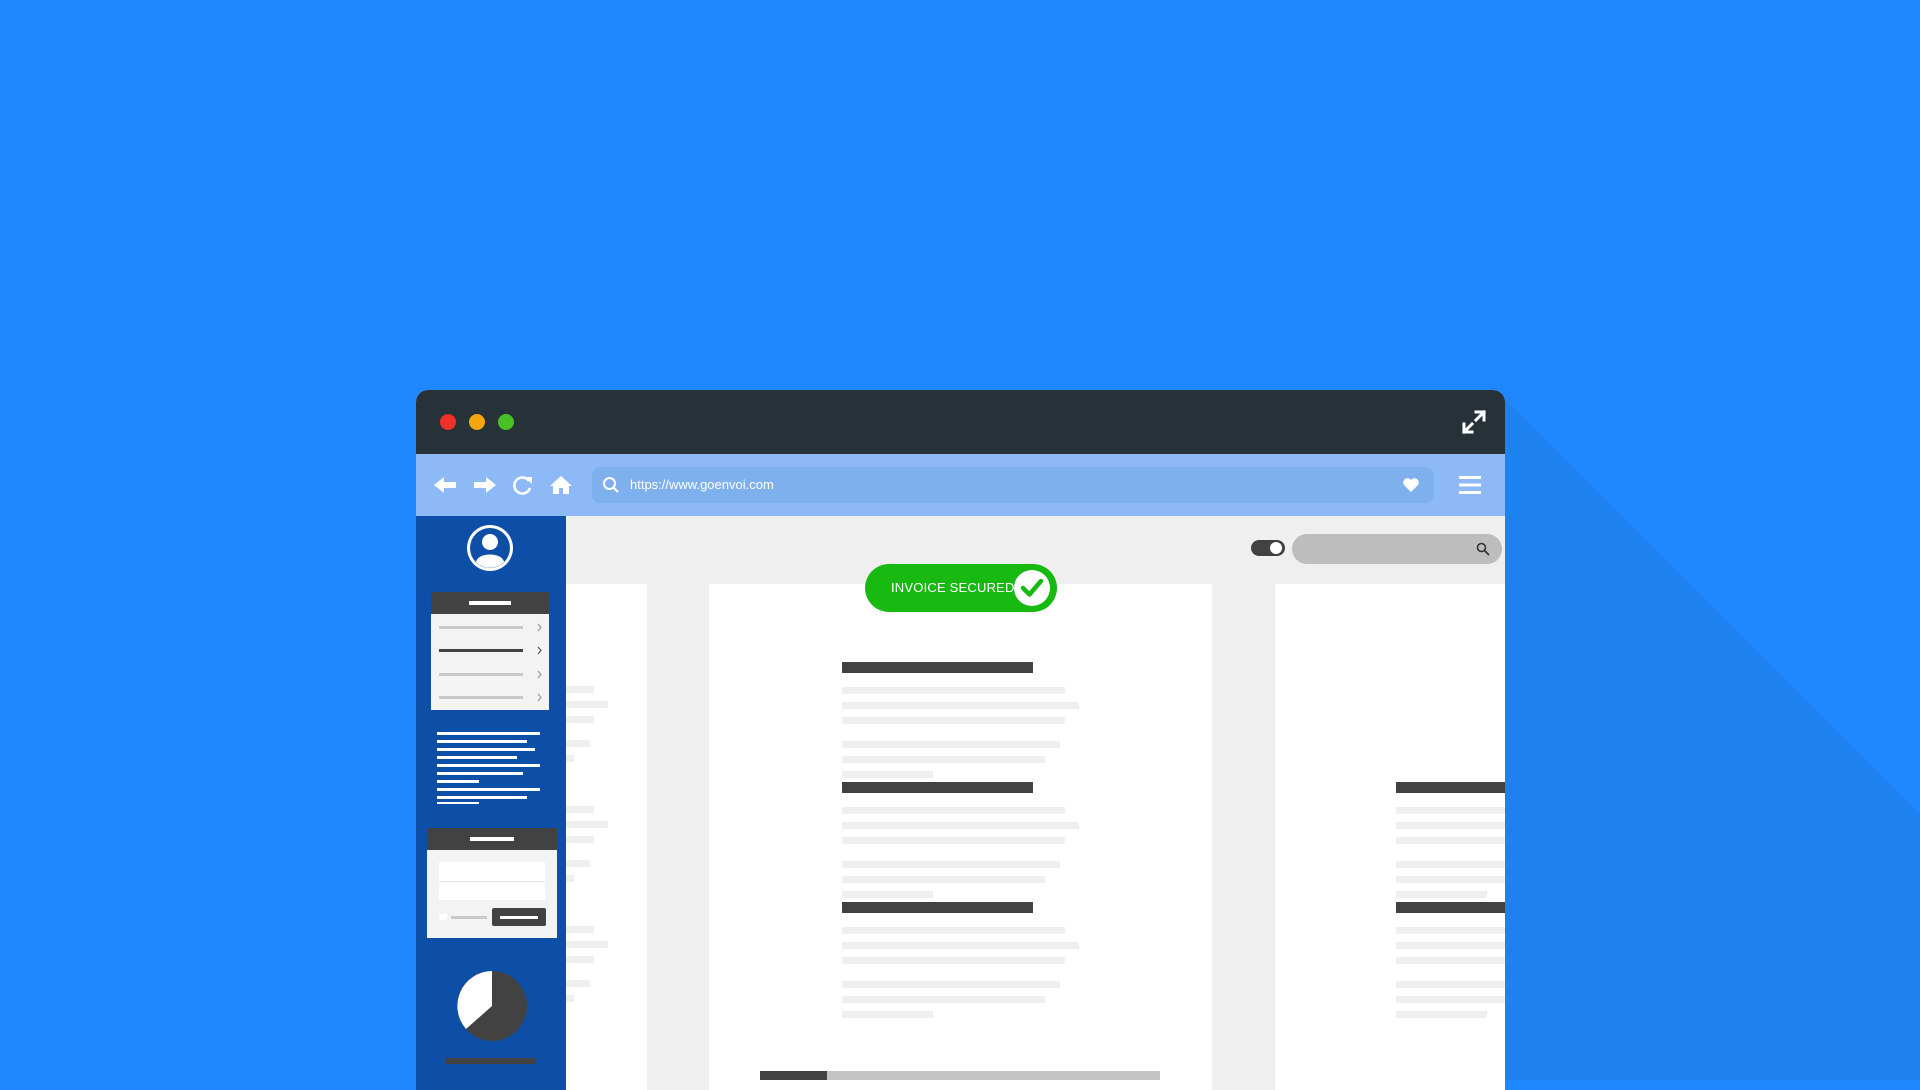 This screenshot has width=1920, height=1090. What do you see at coordinates (953, 587) in the screenshot?
I see `badge-label: INVOICE SECURED` at bounding box center [953, 587].